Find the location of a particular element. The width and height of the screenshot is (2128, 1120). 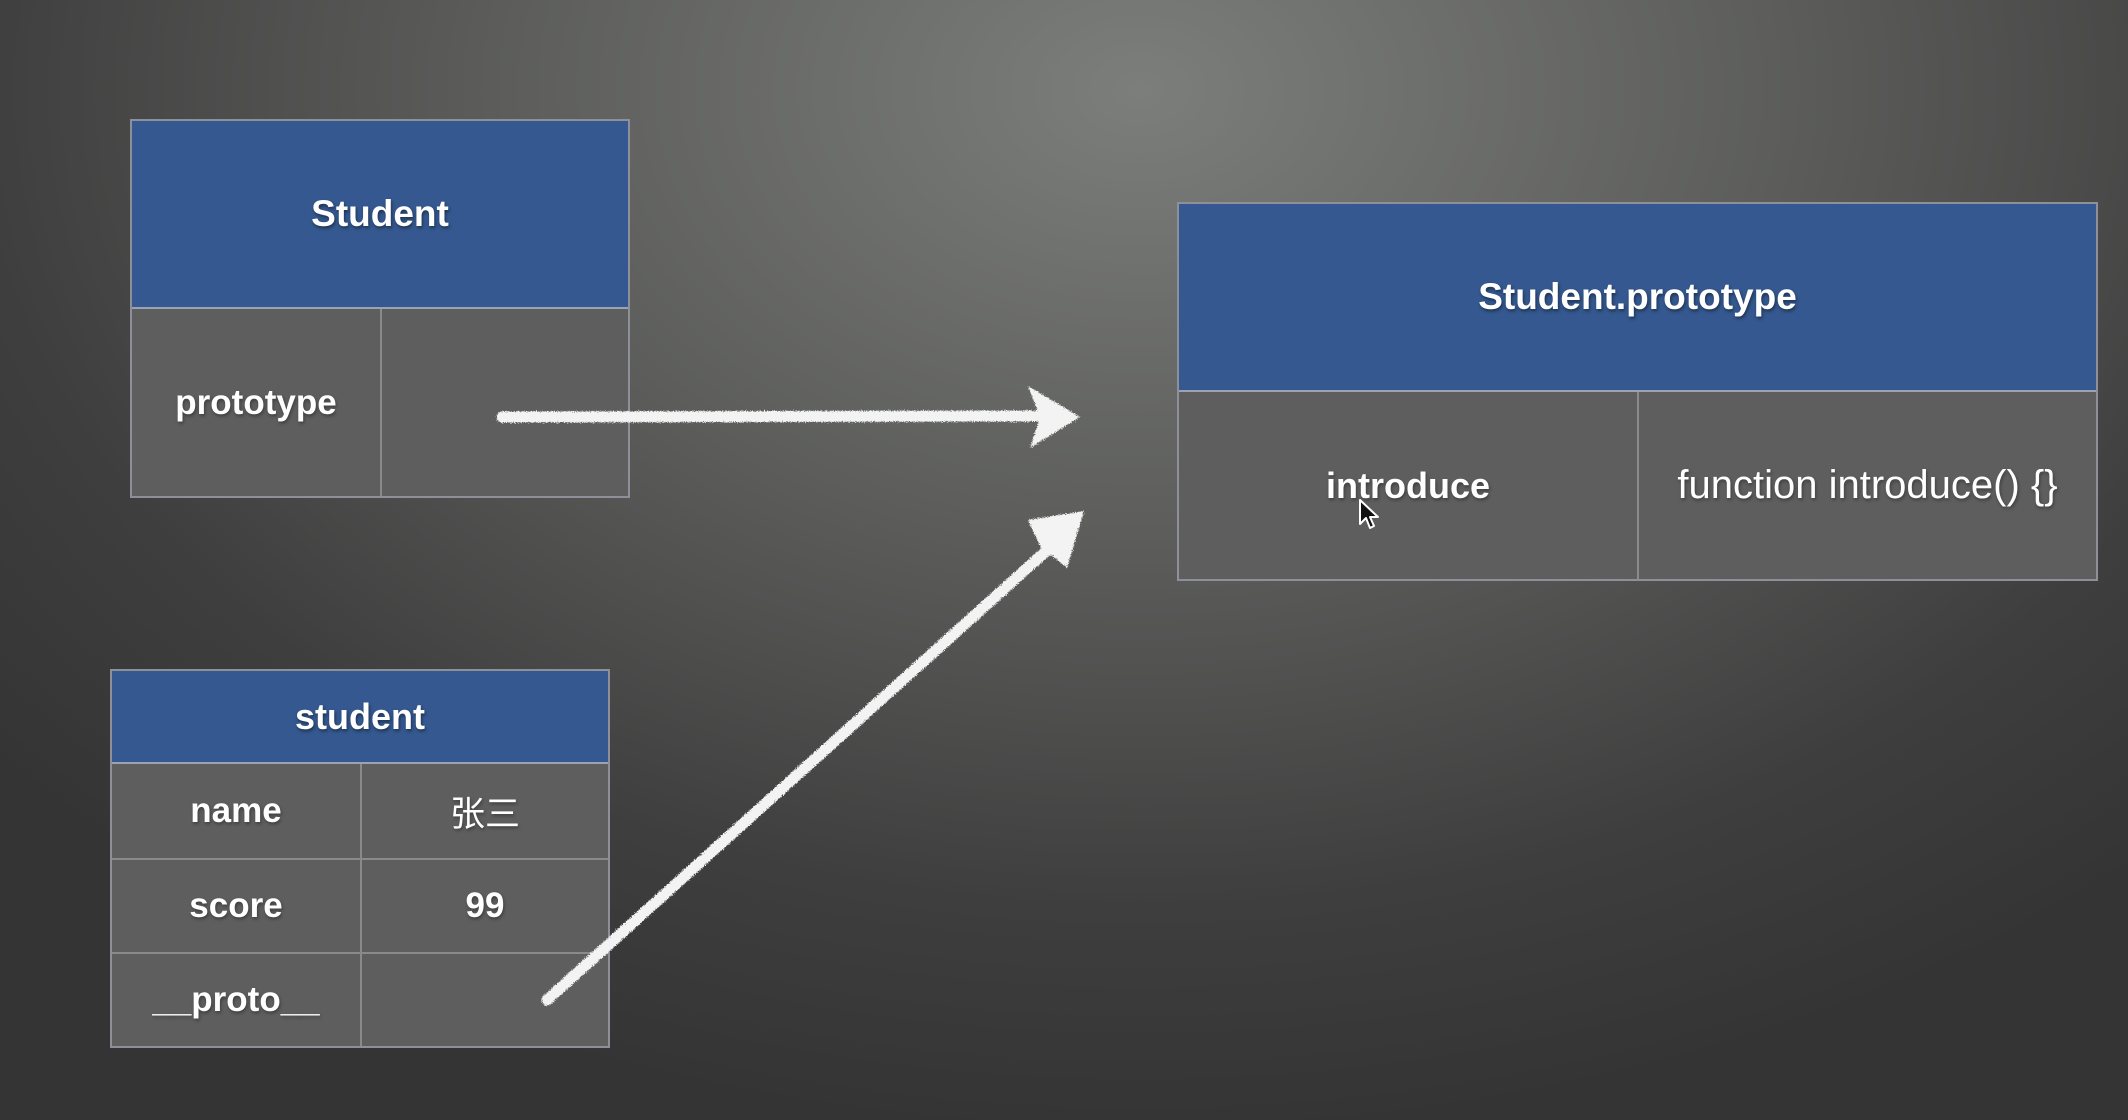

introduce-value-cell: function introduce() {} is located at coordinates (1867, 485).